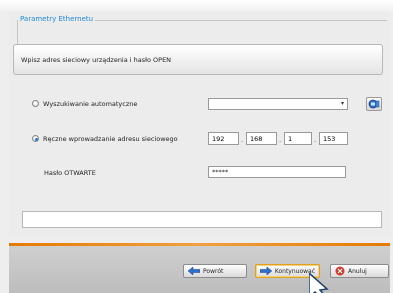 This screenshot has width=393, height=293. I want to click on network-search-button, so click(374, 104).